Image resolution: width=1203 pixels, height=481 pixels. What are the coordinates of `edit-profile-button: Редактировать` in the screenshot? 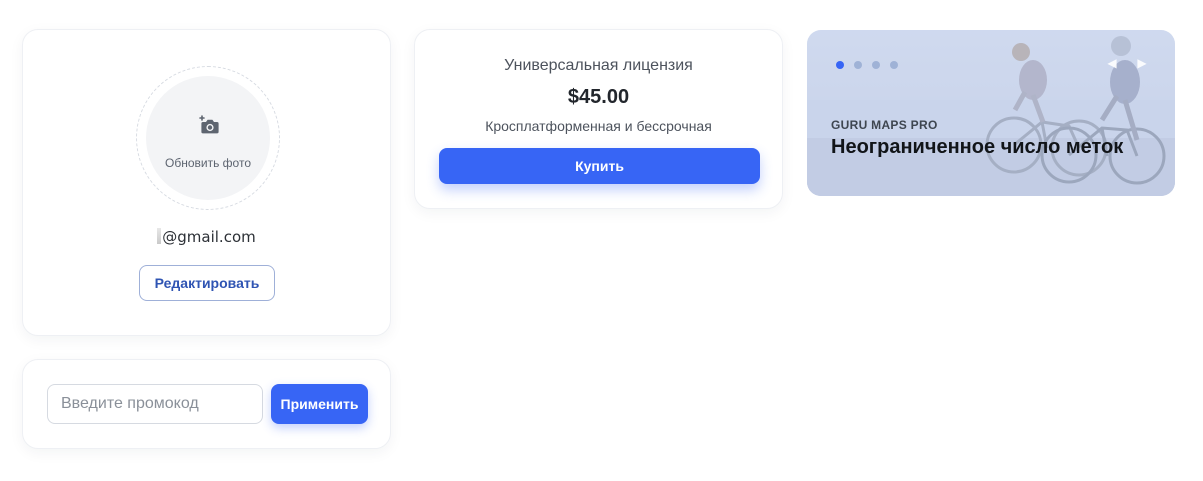 It's located at (207, 283).